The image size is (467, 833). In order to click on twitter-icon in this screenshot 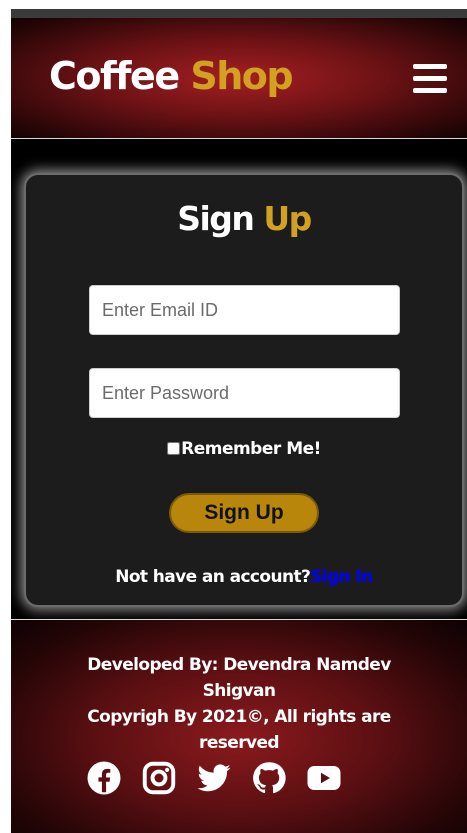, I will do `click(214, 778)`.